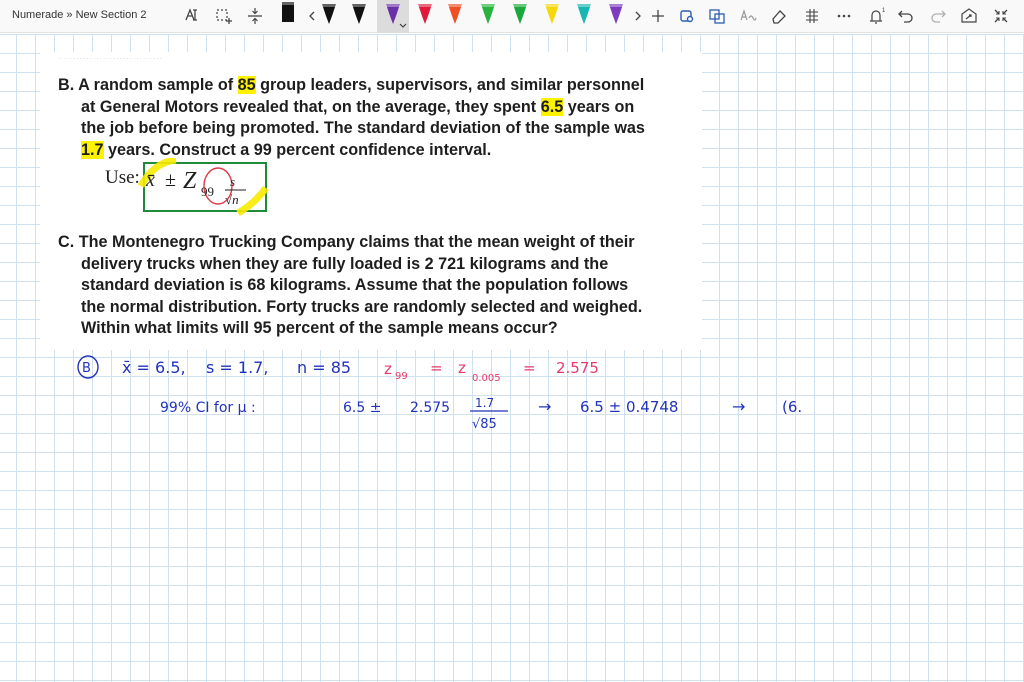  I want to click on formula-use-label: Use:, so click(122, 177).